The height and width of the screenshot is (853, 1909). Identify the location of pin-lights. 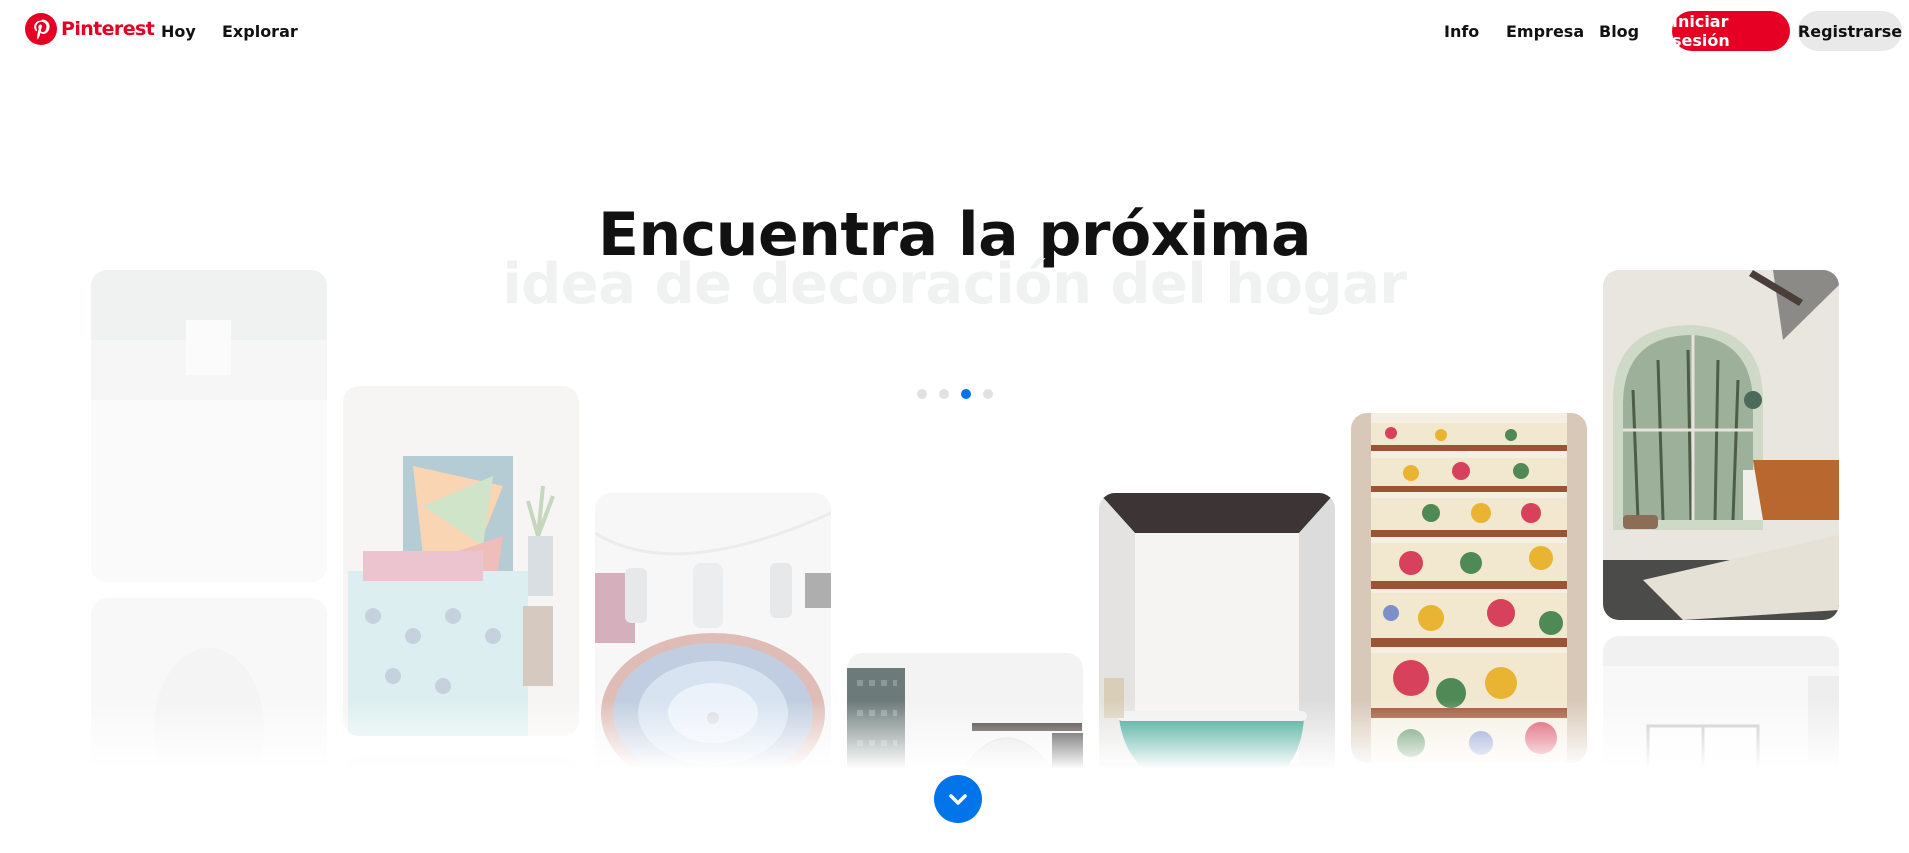
(1469, 816).